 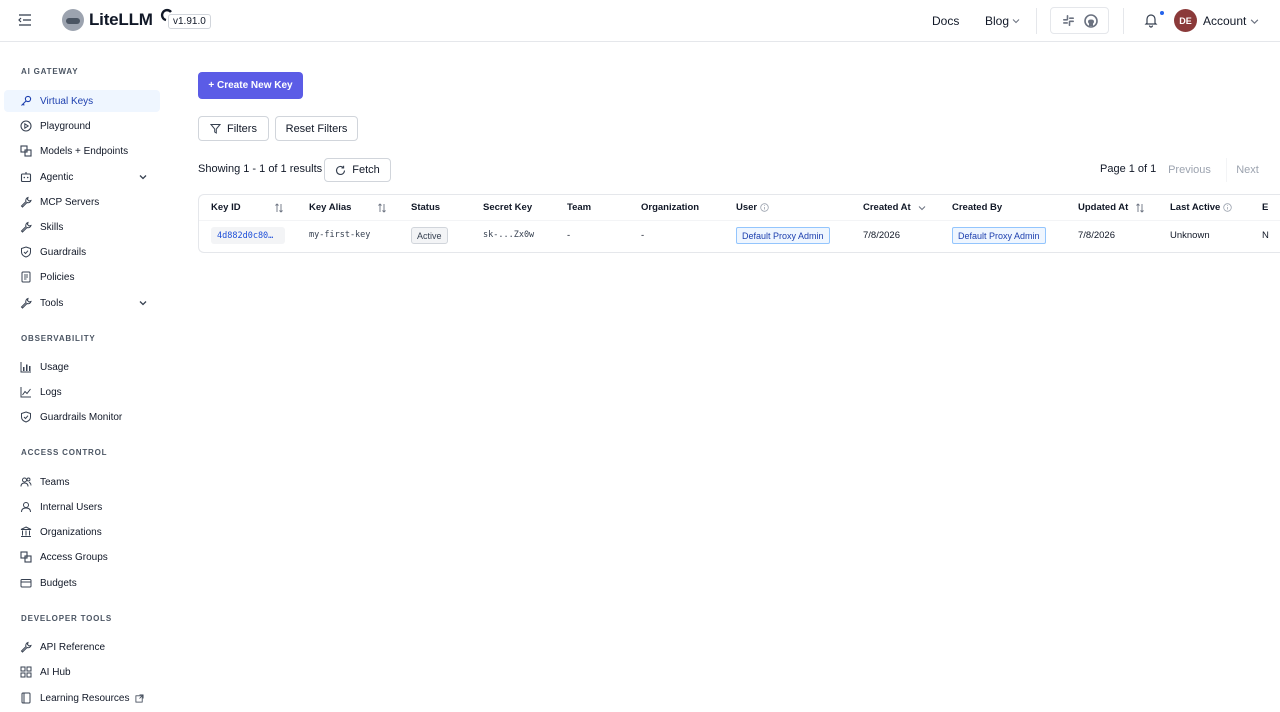 I want to click on sidebar-item-label: Models + Endpoints, so click(x=84, y=151).